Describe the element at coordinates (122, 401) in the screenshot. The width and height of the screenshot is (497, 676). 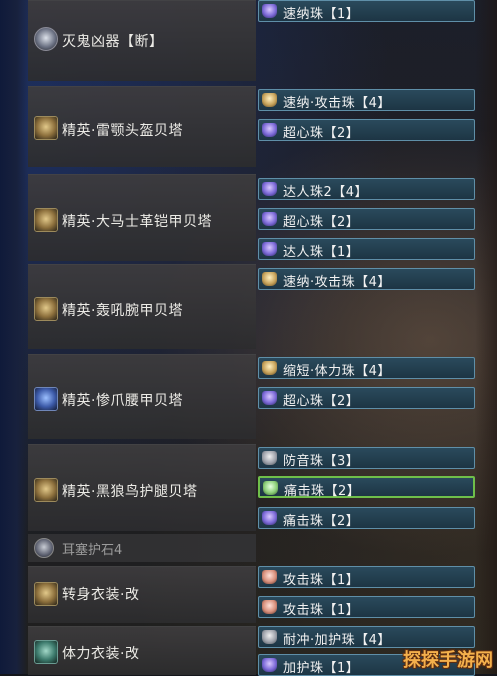
I see `equipment-name: 精英·惨爪腰甲贝塔` at that location.